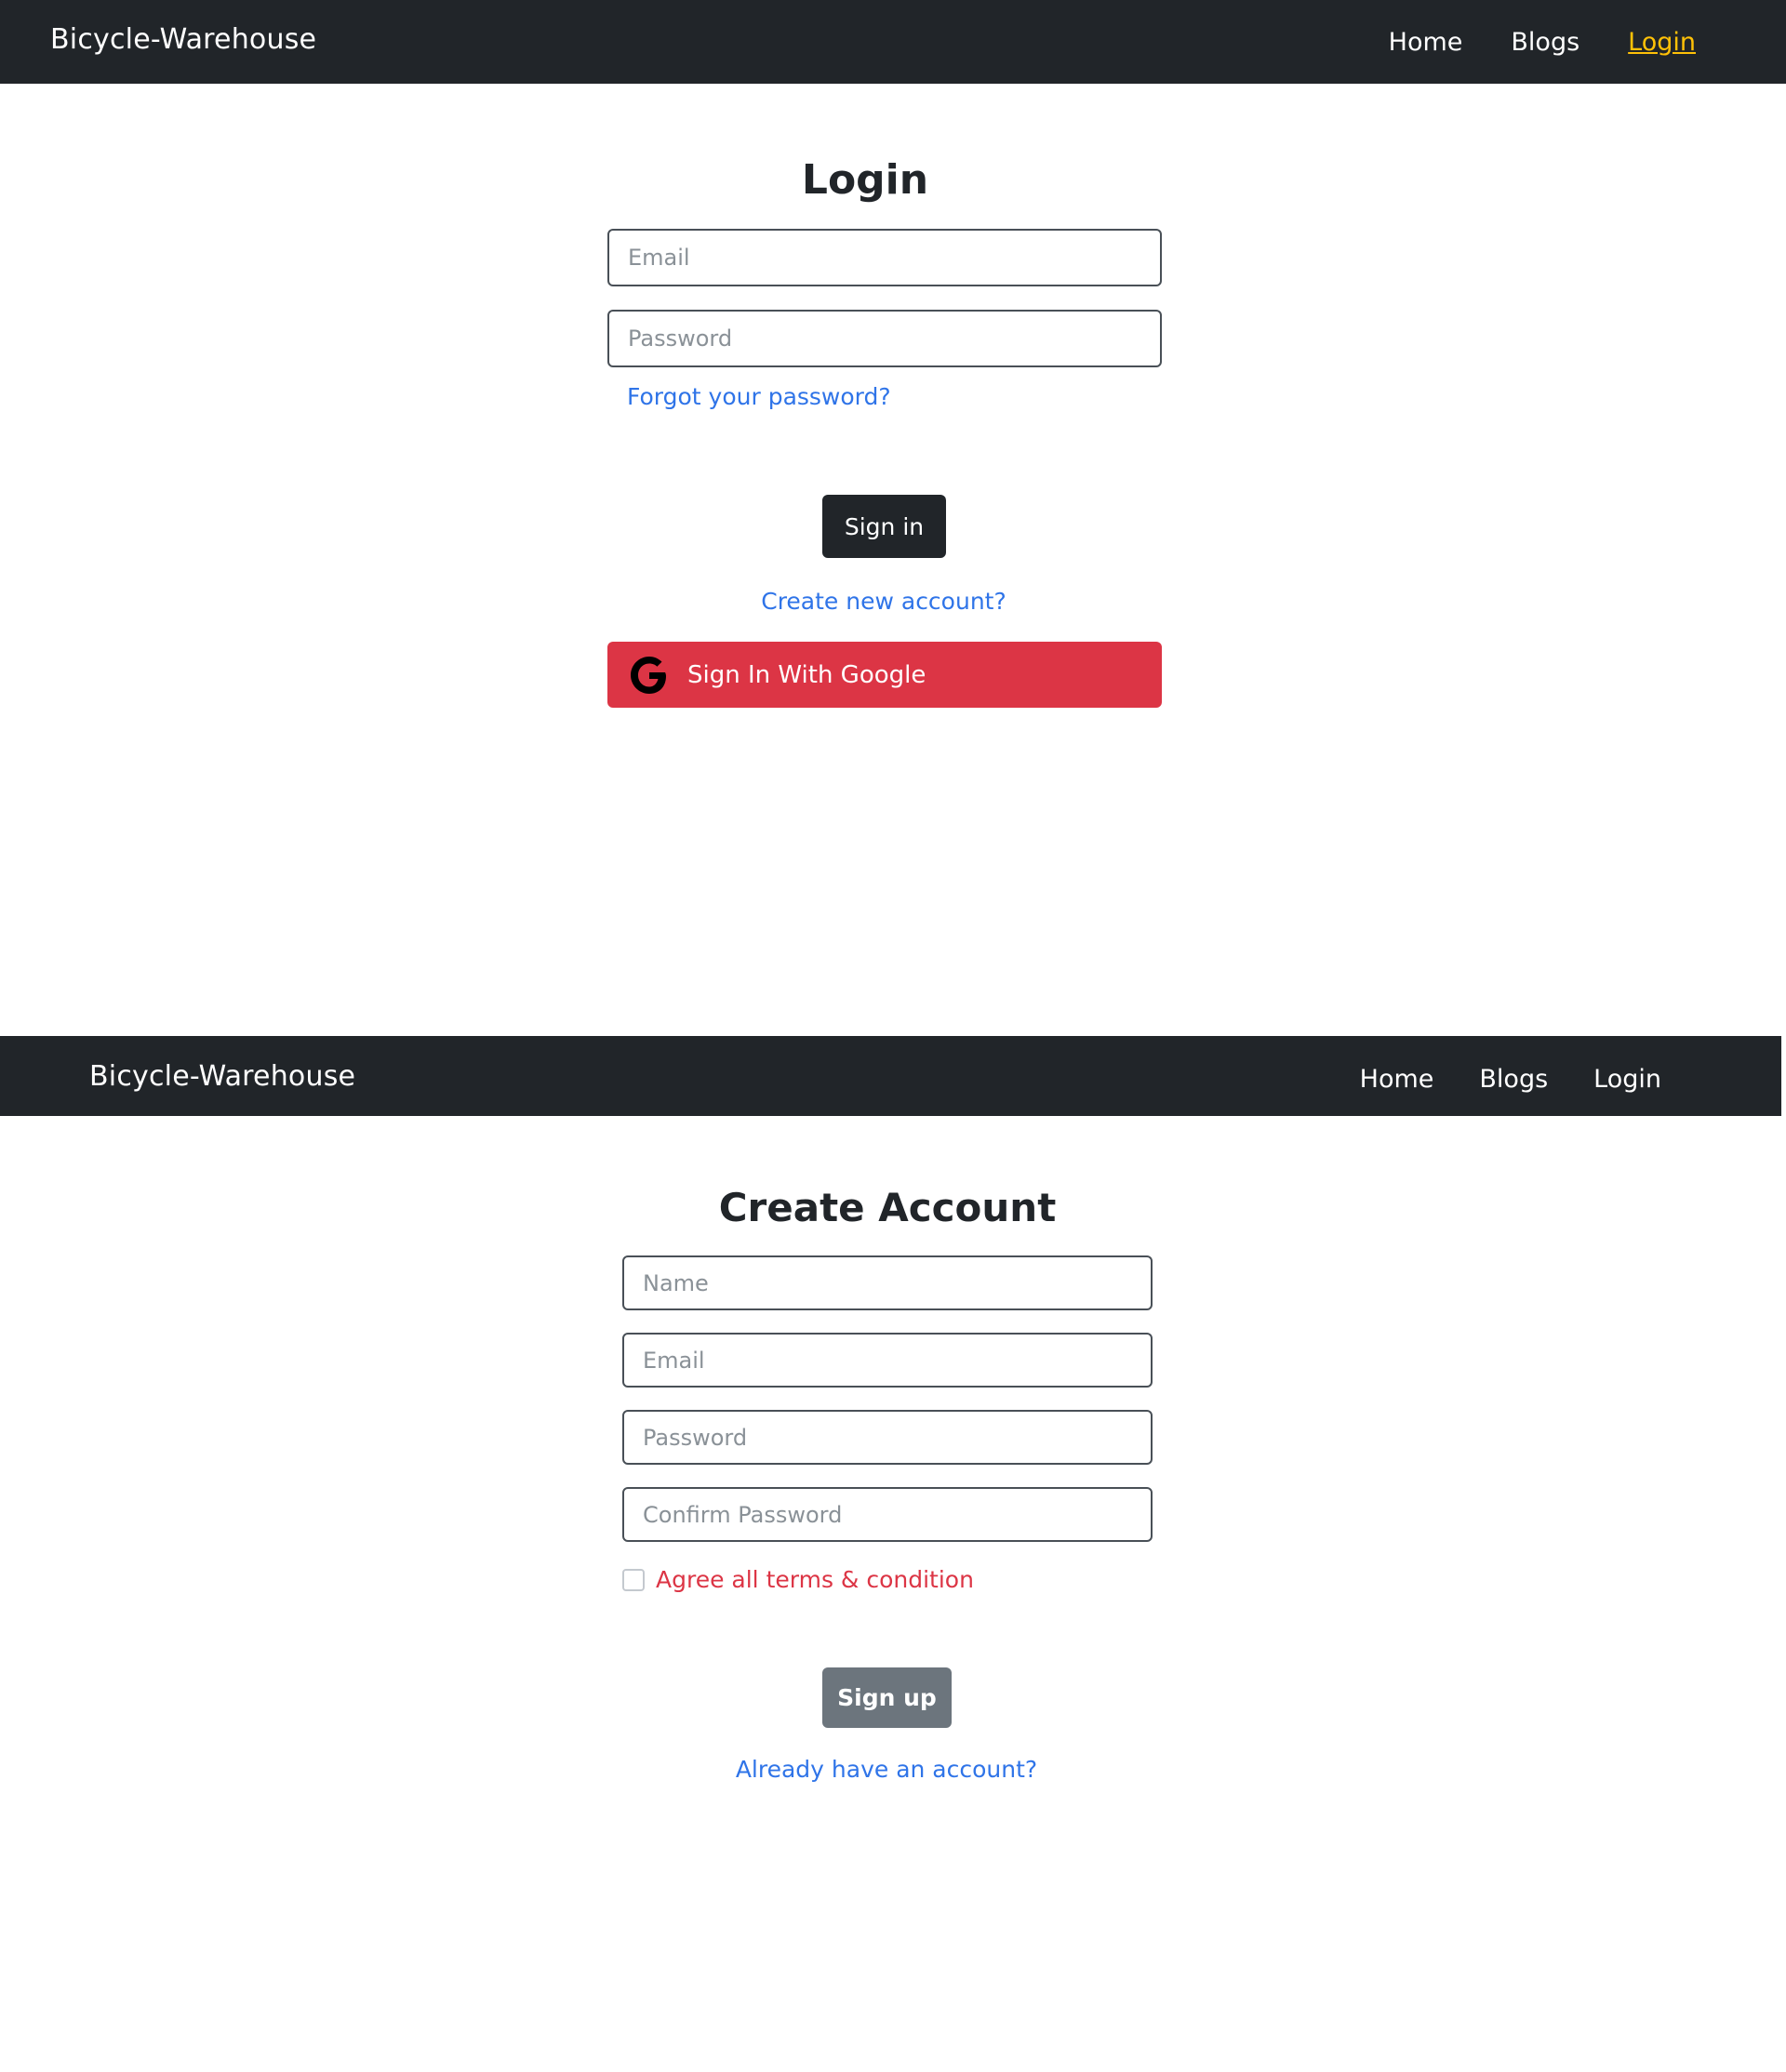 This screenshot has height=2072, width=1786. Describe the element at coordinates (815, 1580) in the screenshot. I see `terms-label: Agree all terms & condition` at that location.